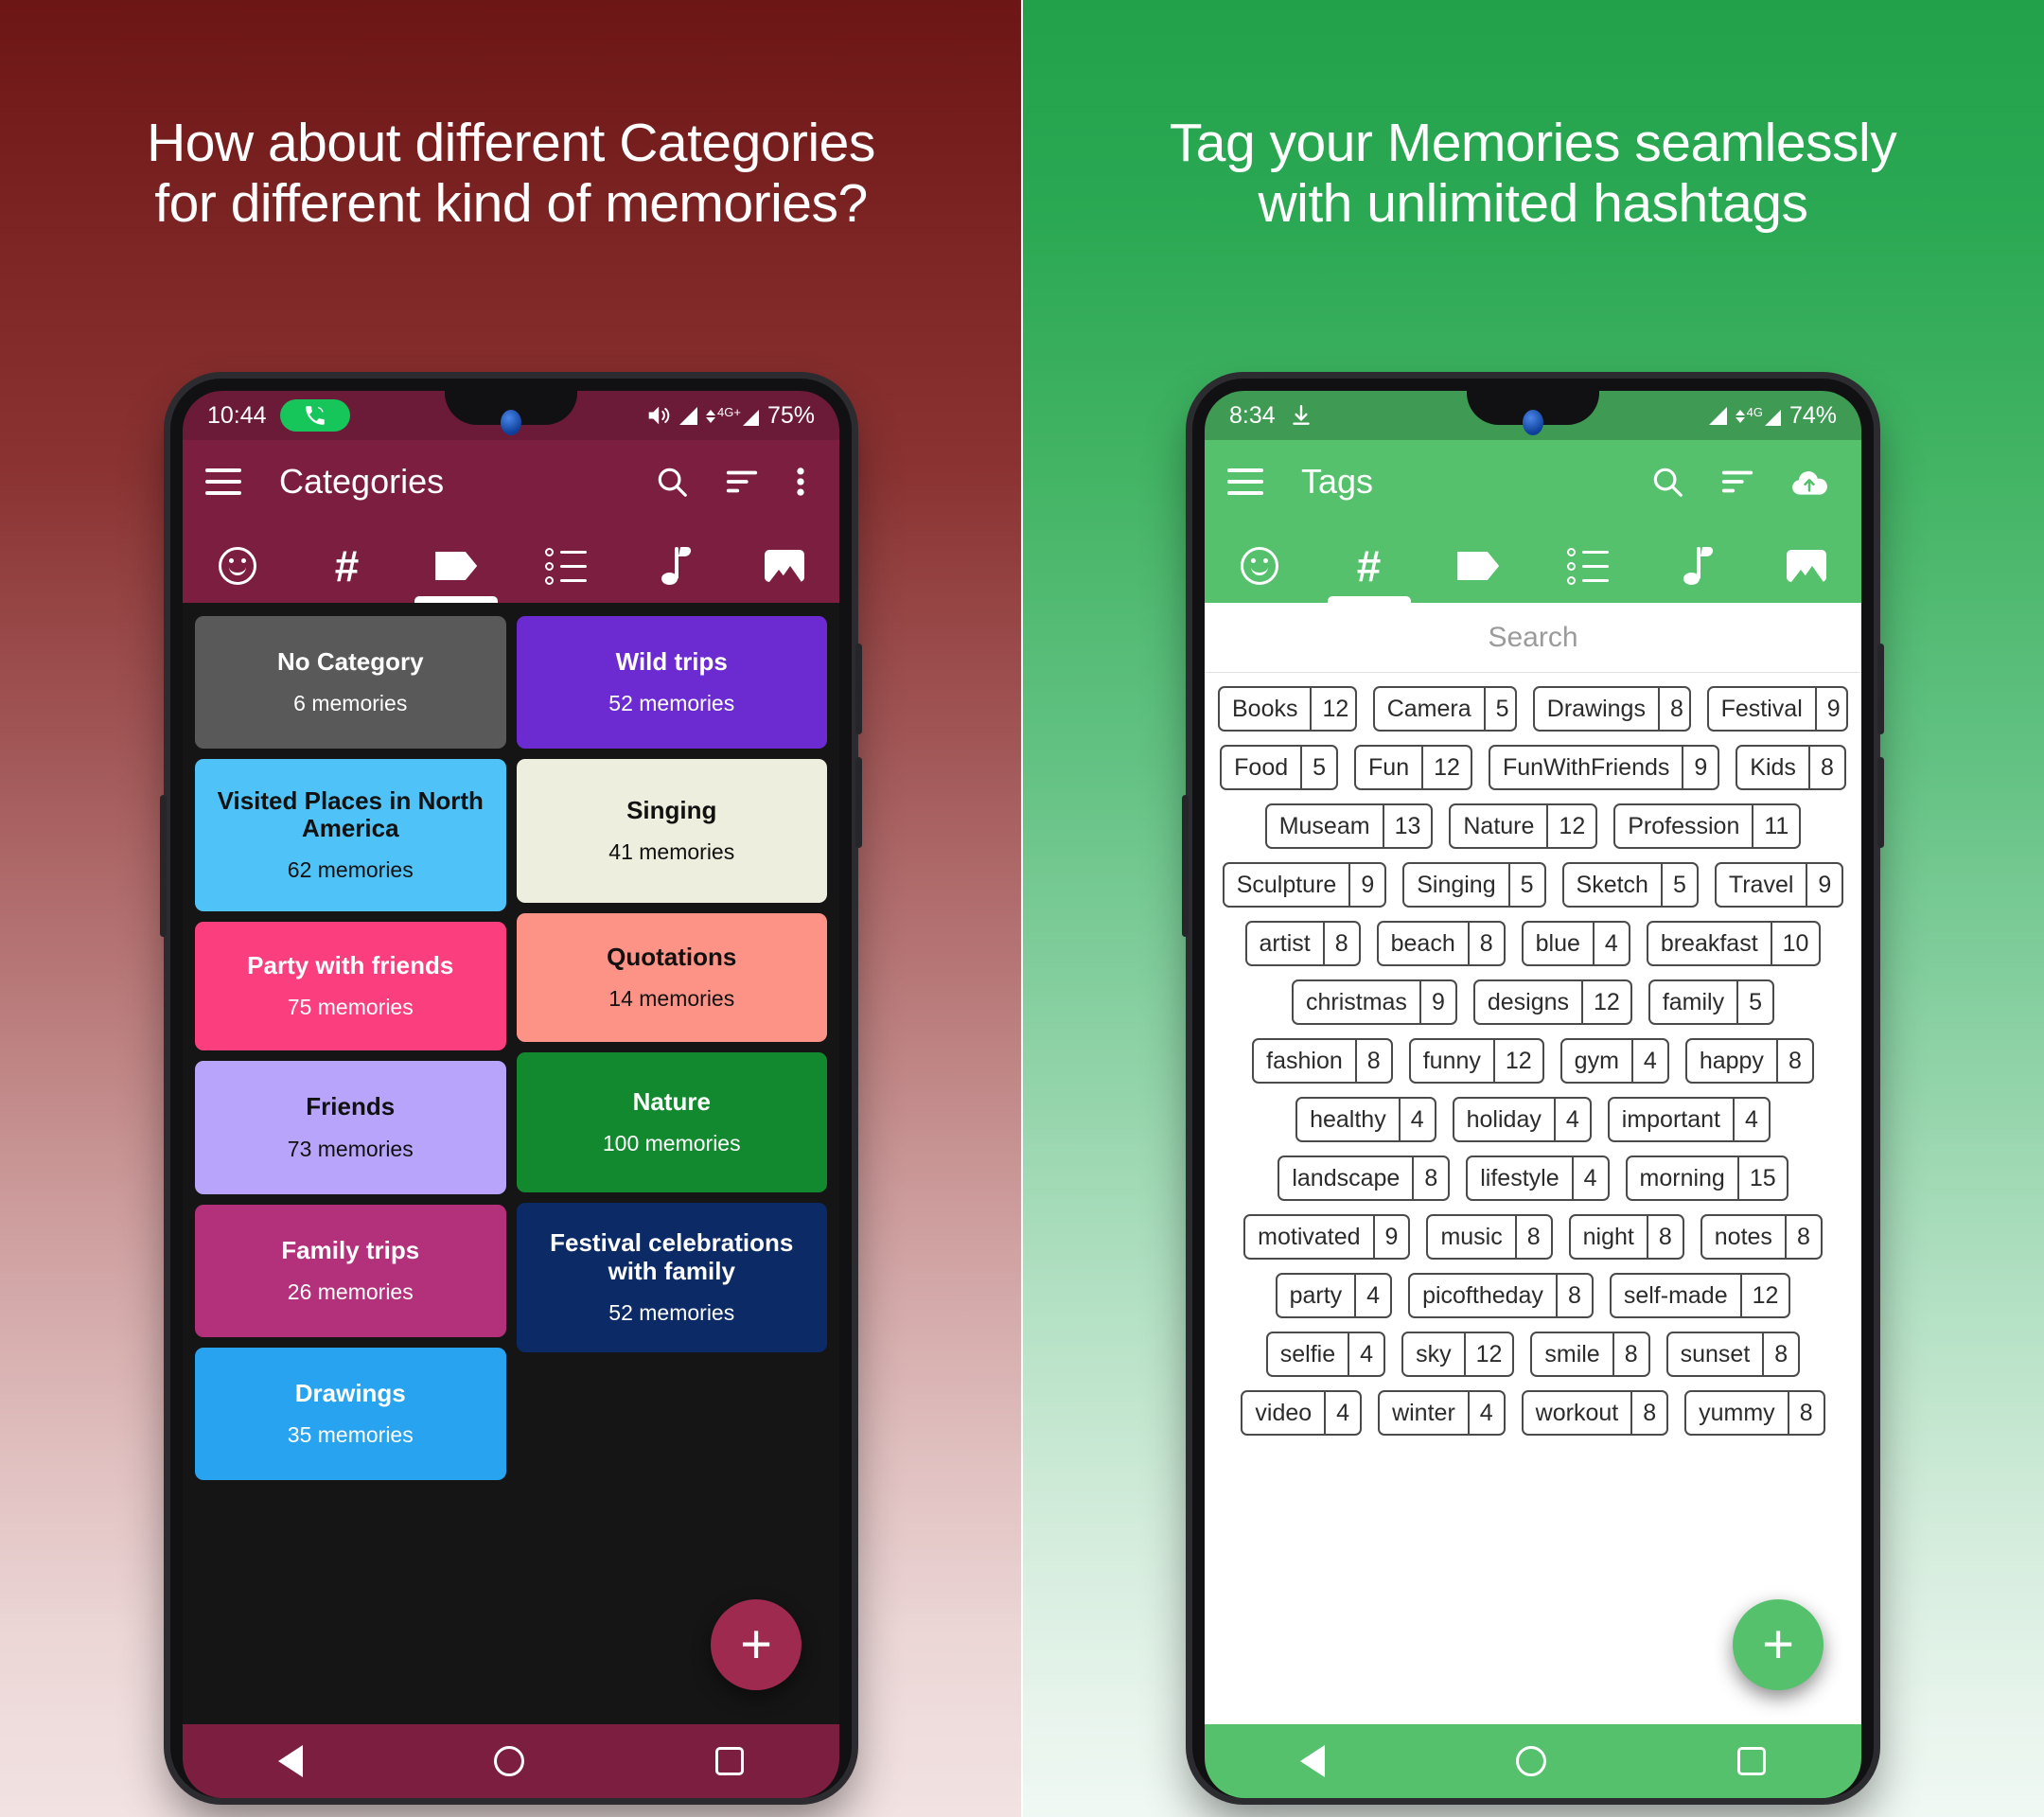 The image size is (2044, 1817). I want to click on tag-chip: music 8, so click(1489, 1237).